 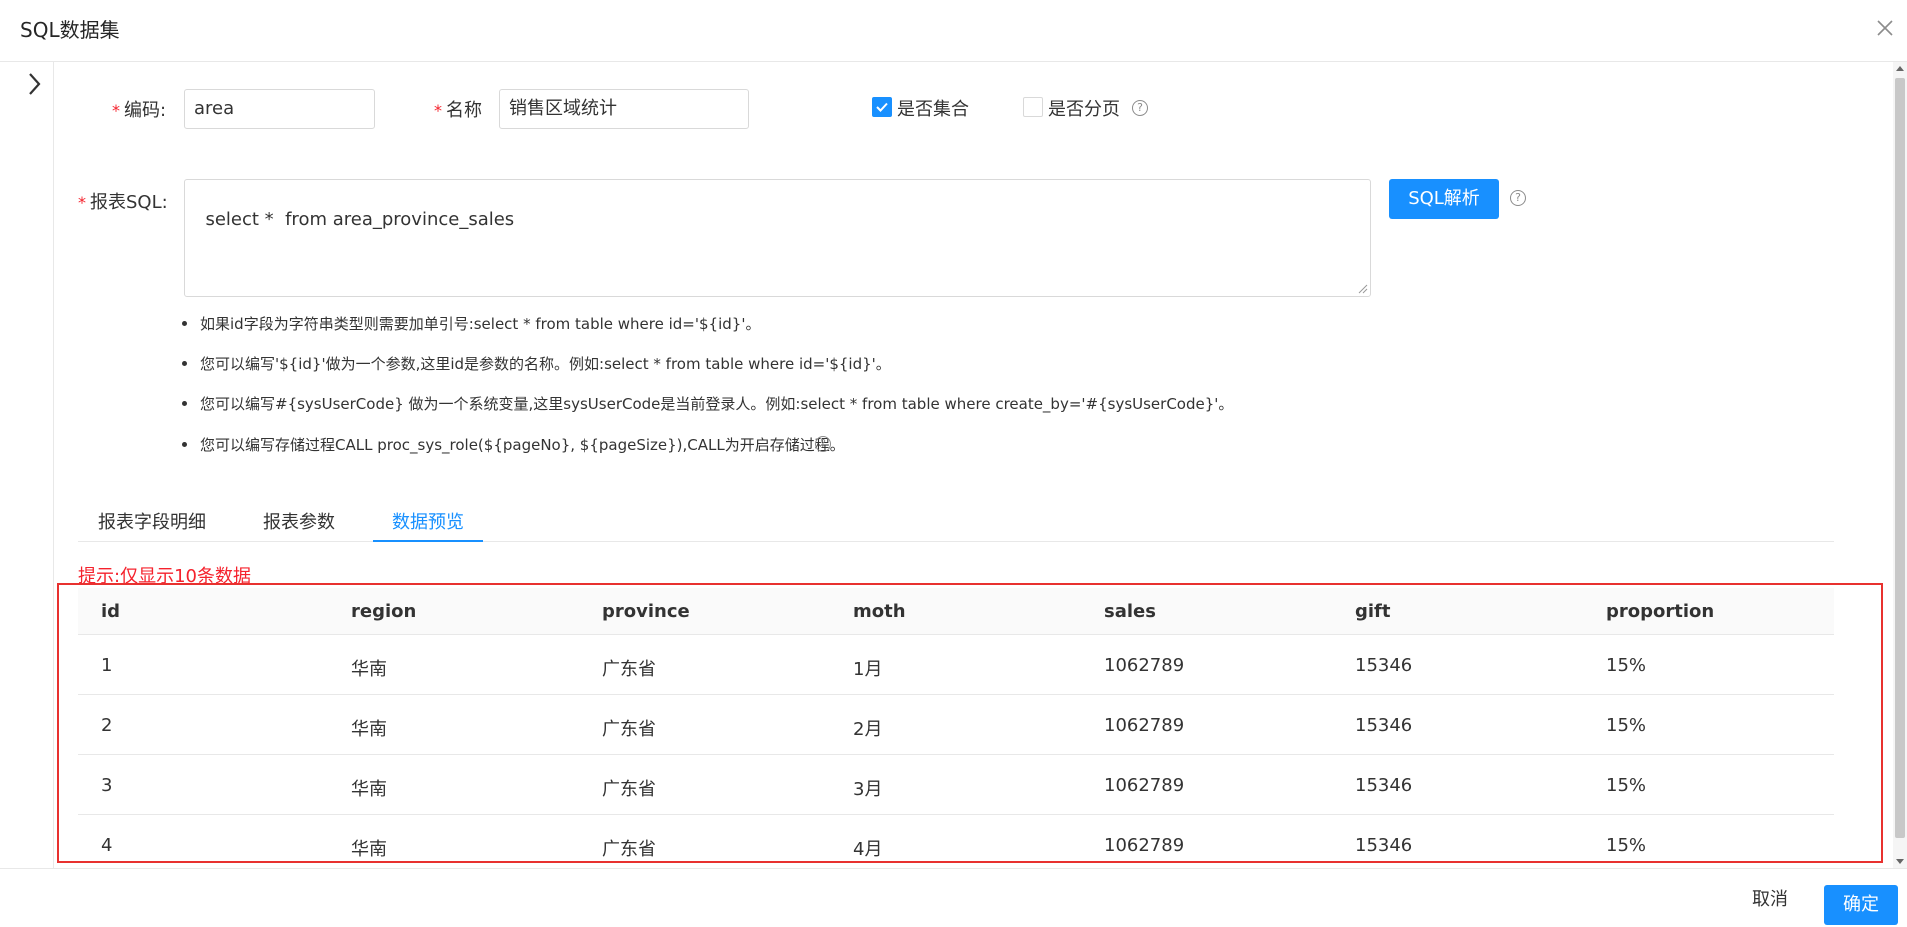 I want to click on sql-parse-button: SQL解析, so click(x=1444, y=199).